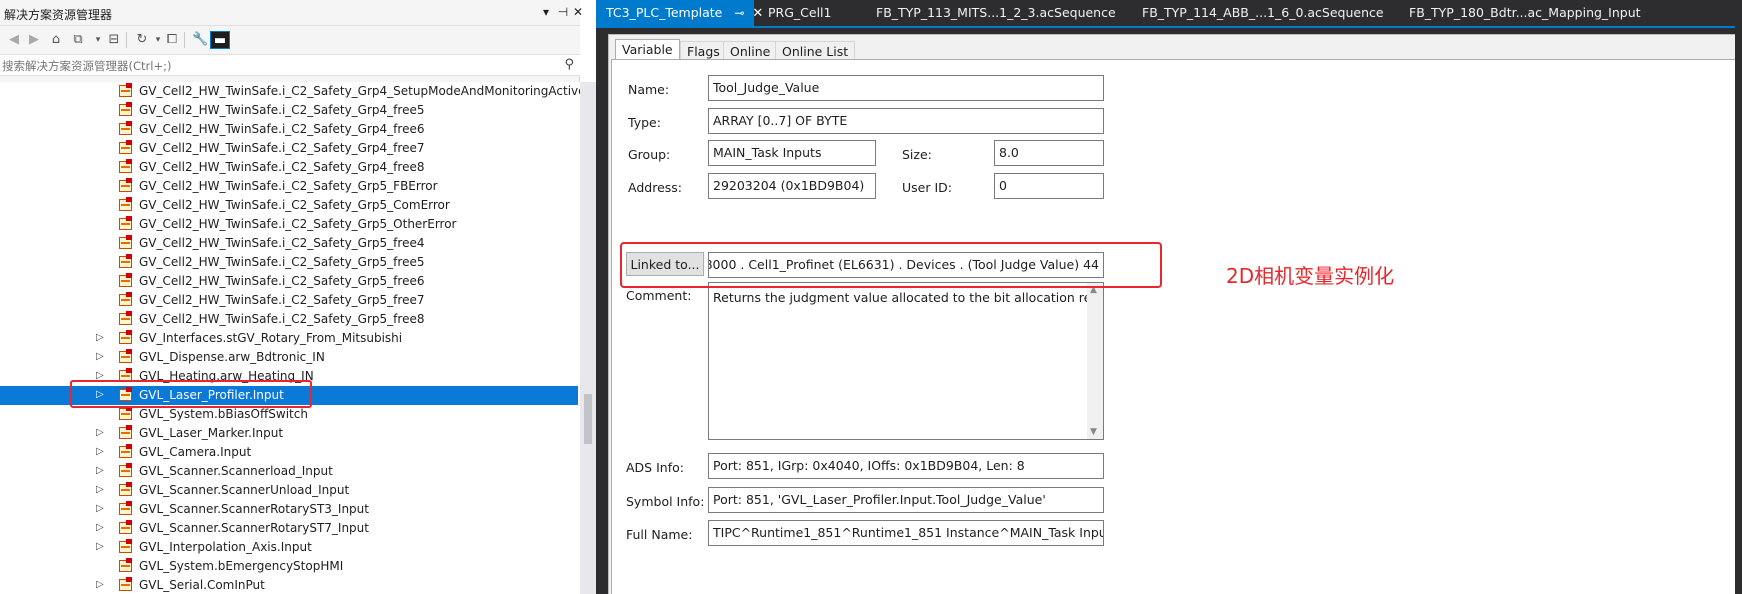 The height and width of the screenshot is (594, 1742). I want to click on group-field: MAIN_Task Inputs, so click(792, 153).